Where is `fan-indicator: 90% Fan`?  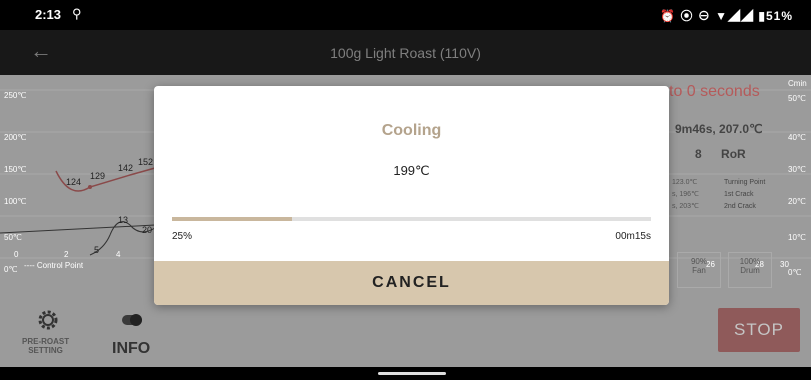 fan-indicator: 90% Fan is located at coordinates (699, 270).